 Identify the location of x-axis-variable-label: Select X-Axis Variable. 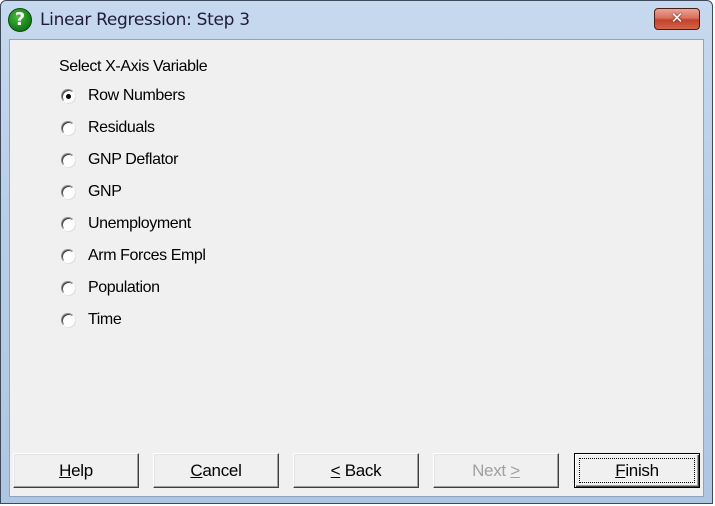
(133, 66).